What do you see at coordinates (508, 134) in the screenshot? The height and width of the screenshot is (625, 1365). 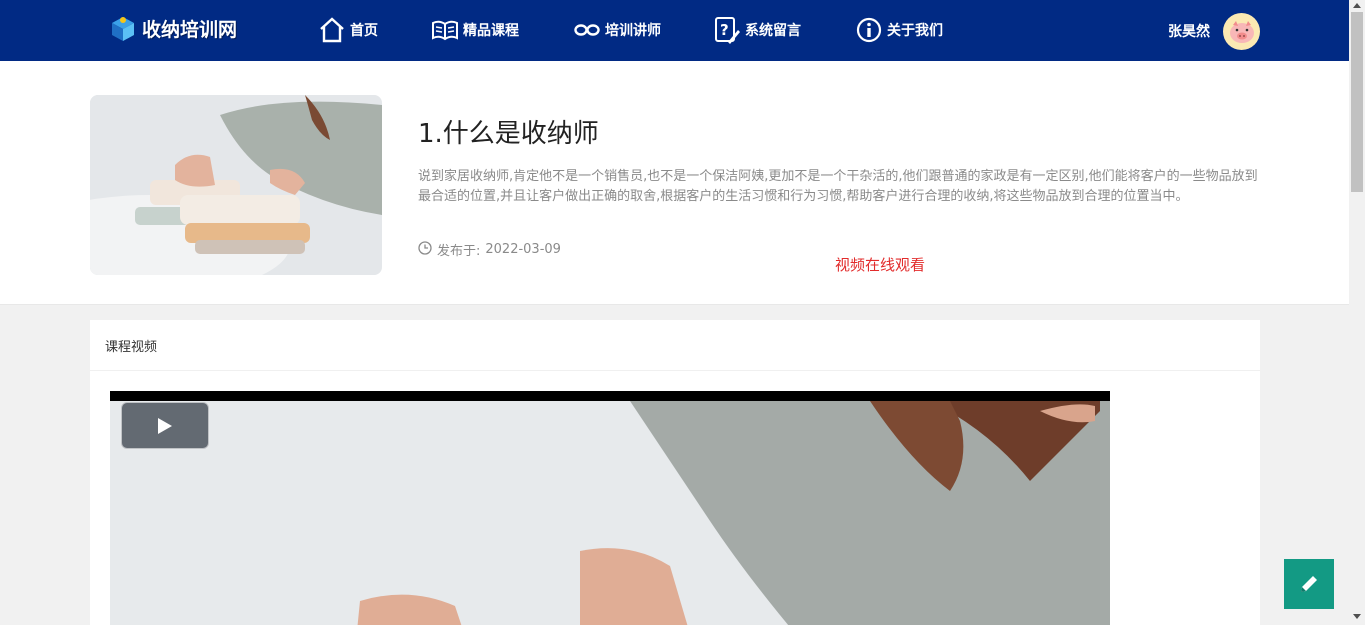 I see `course-title: 1.什么是收纳师` at bounding box center [508, 134].